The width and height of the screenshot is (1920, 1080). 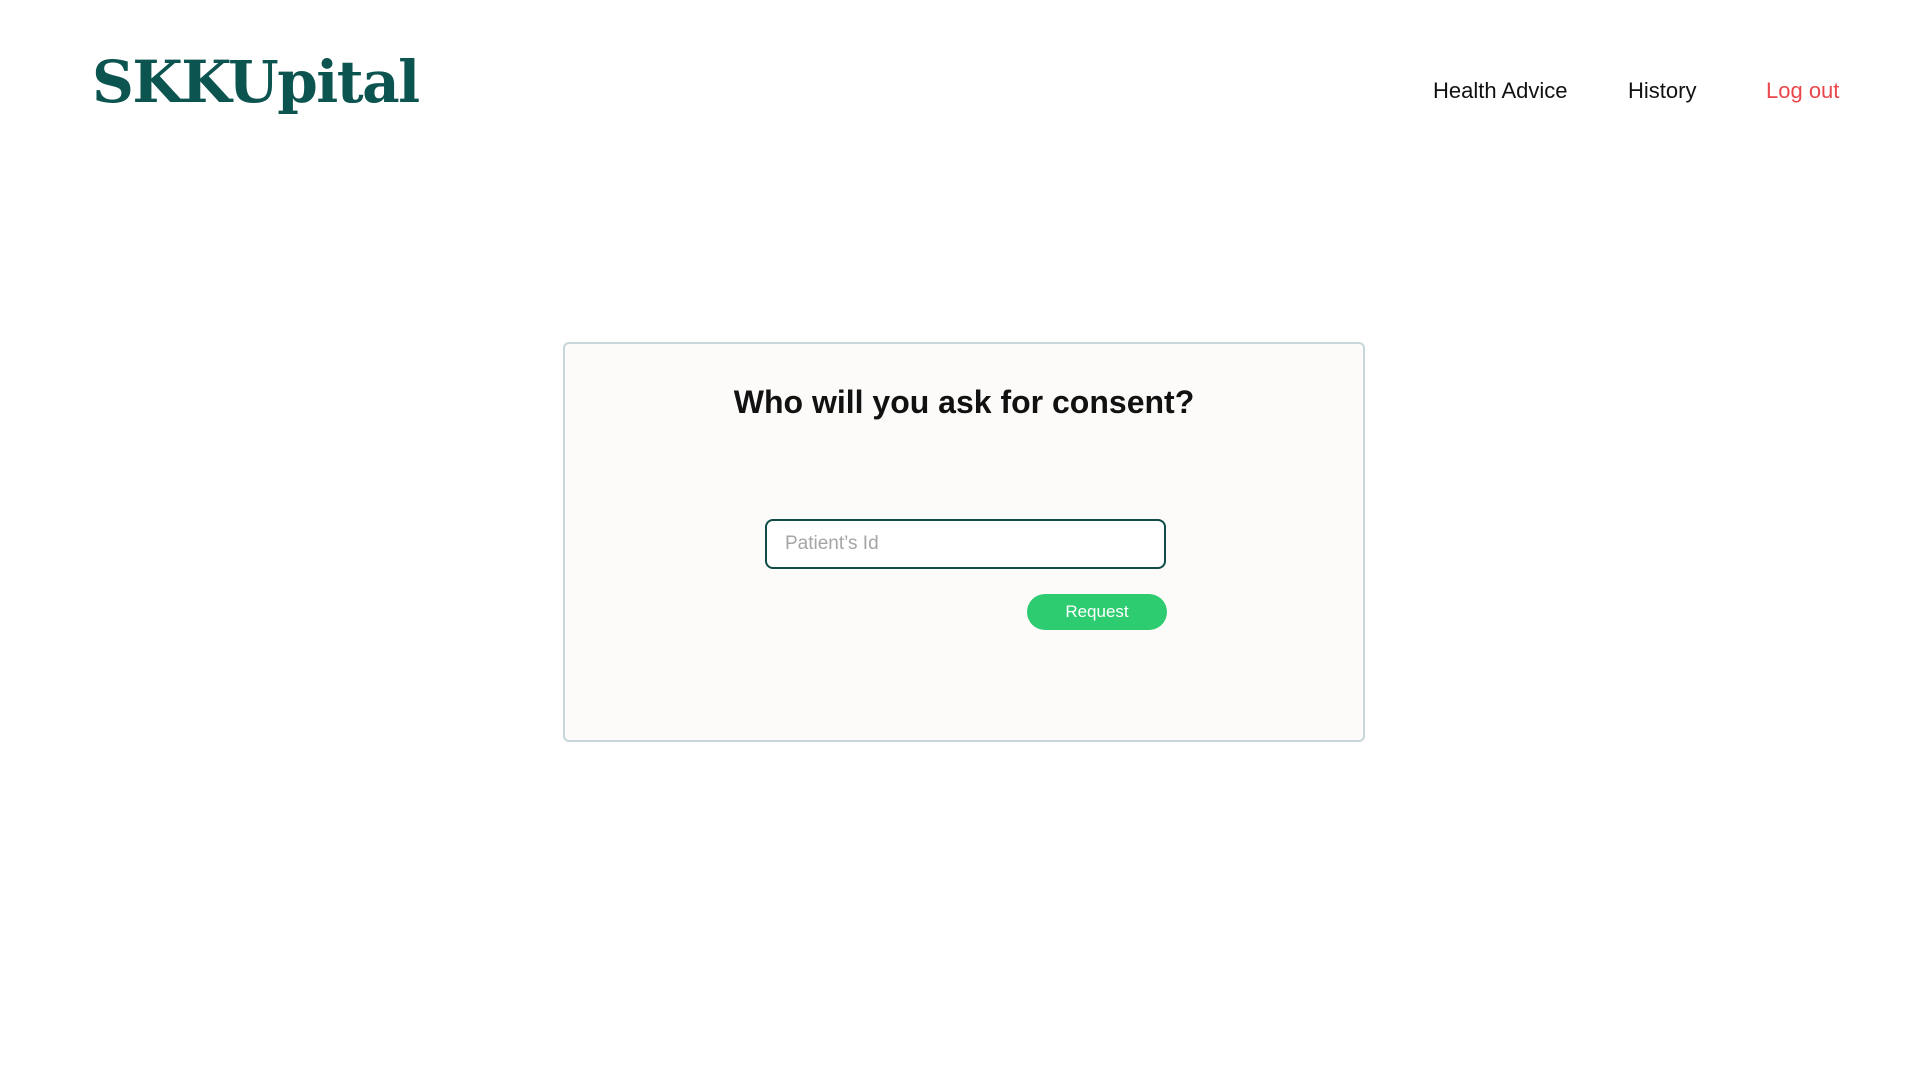 What do you see at coordinates (1097, 612) in the screenshot?
I see `request-button: Request` at bounding box center [1097, 612].